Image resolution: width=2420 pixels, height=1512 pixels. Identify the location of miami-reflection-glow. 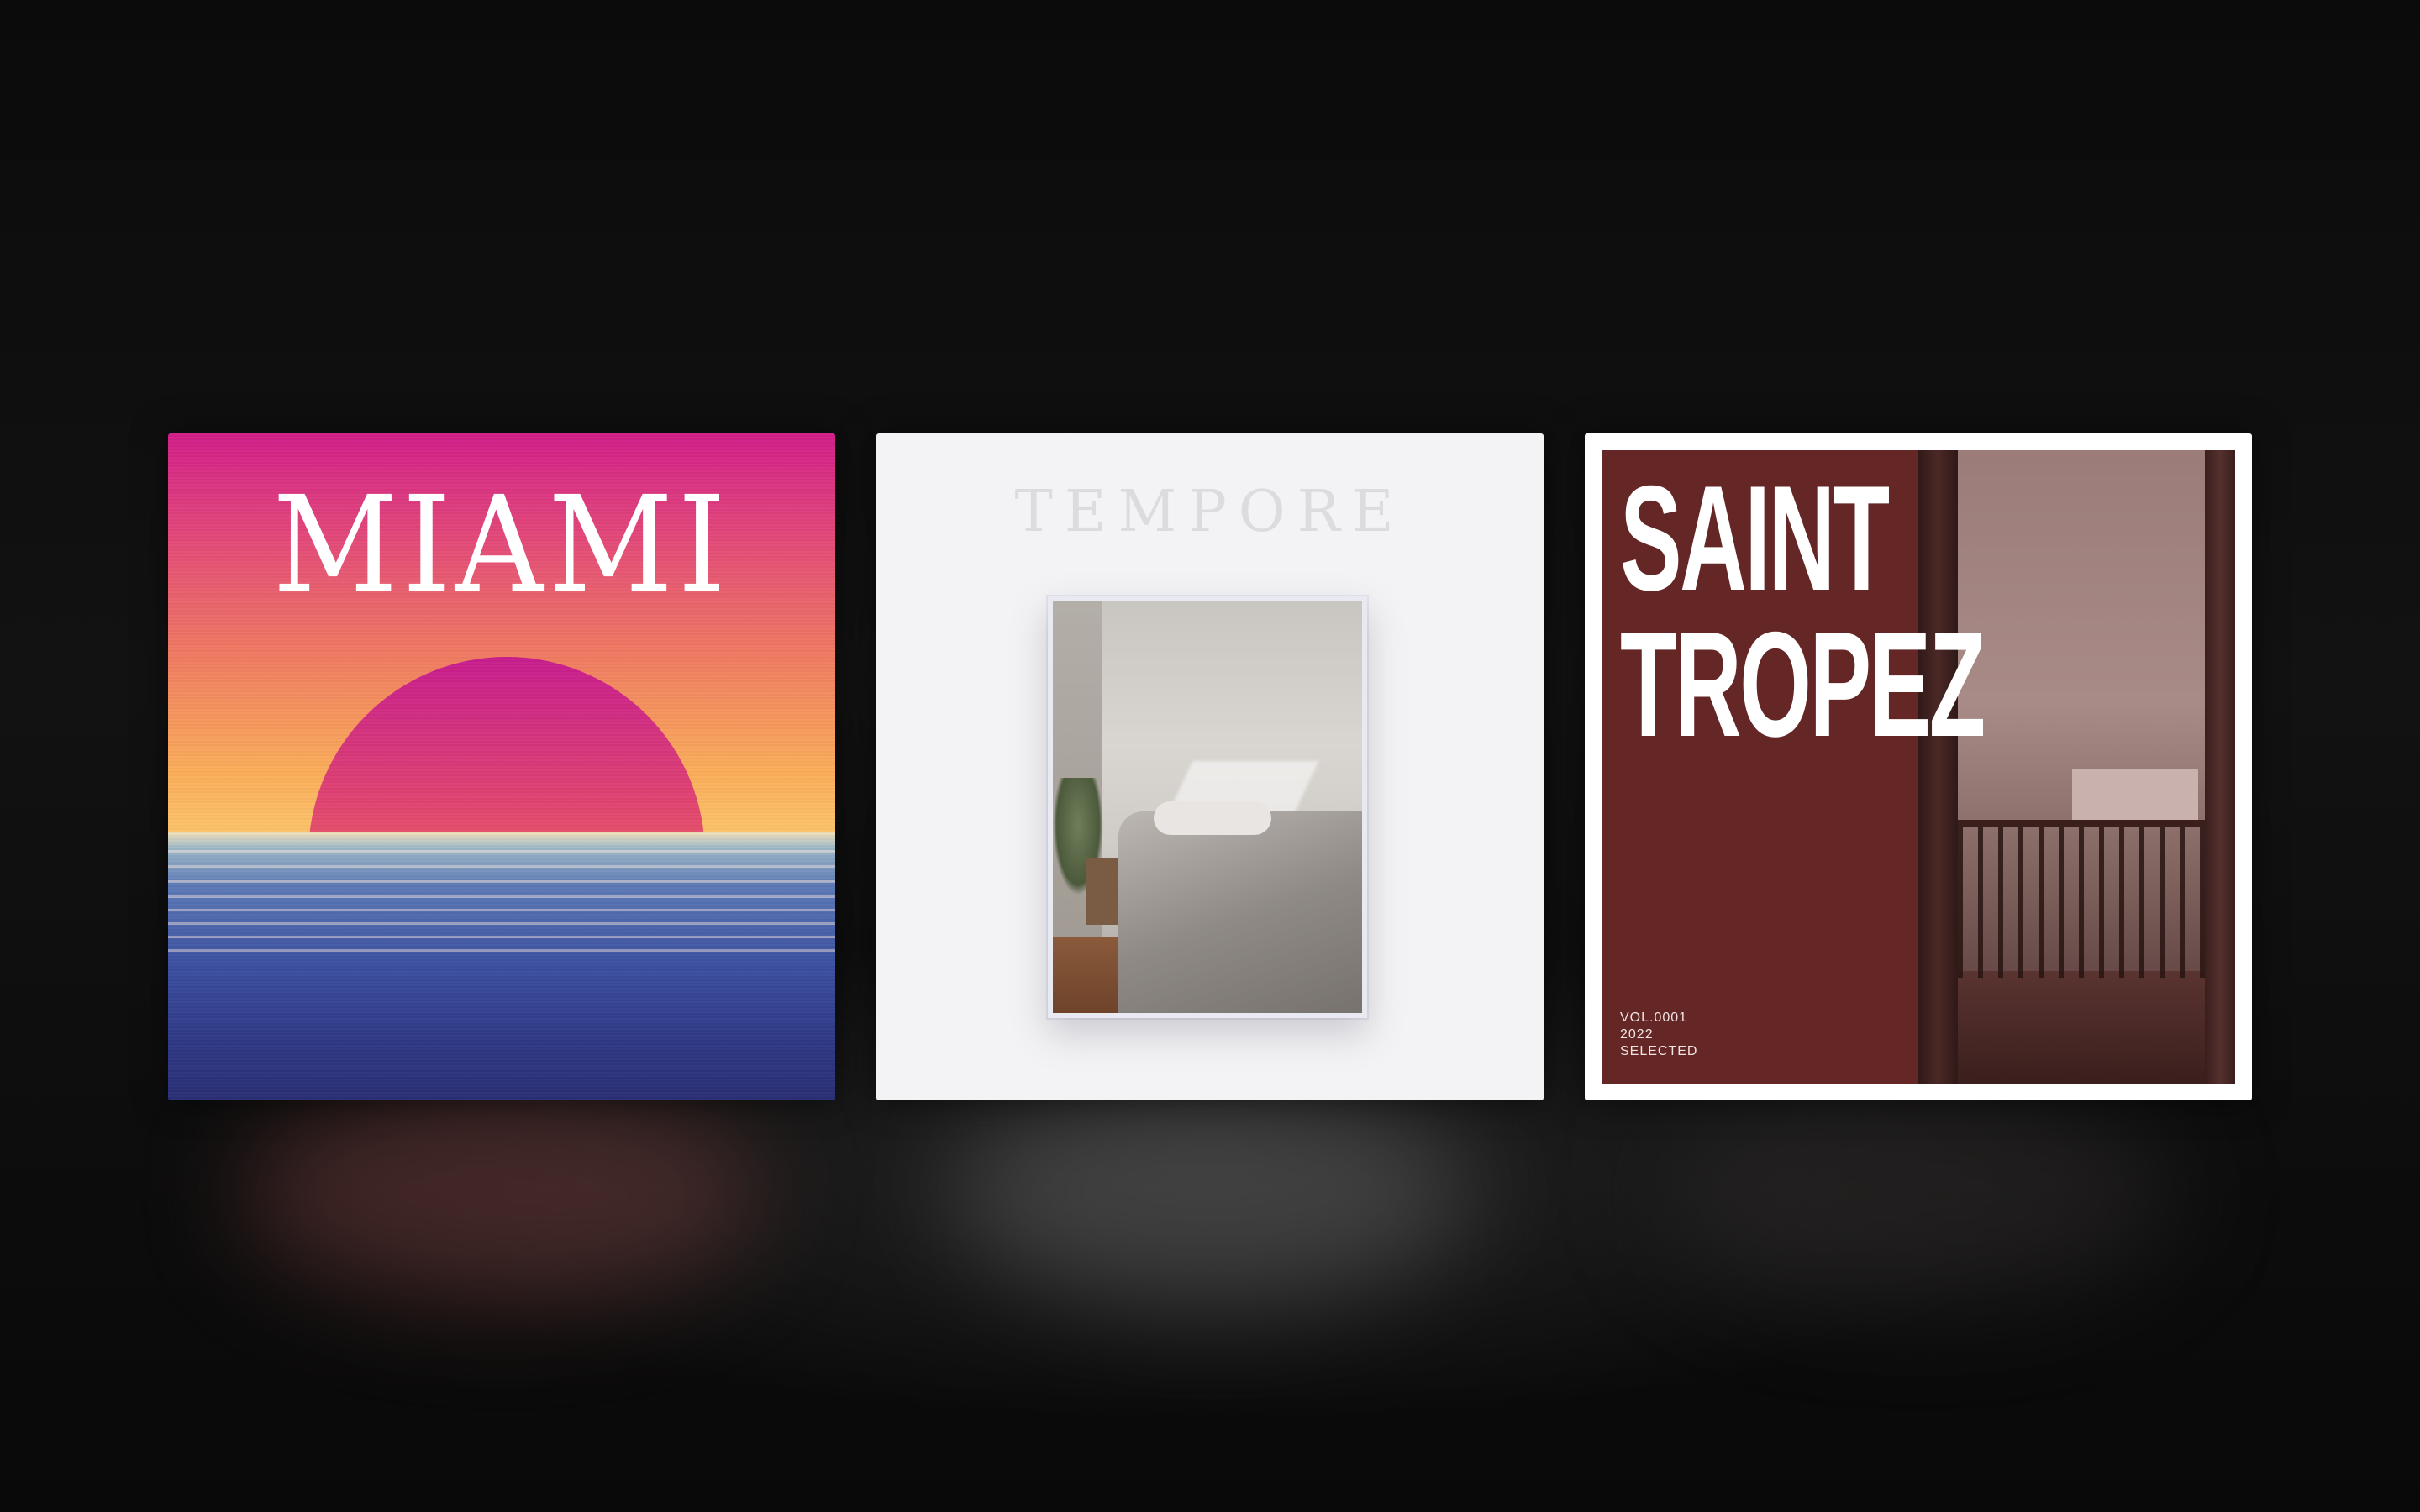
(501, 1193).